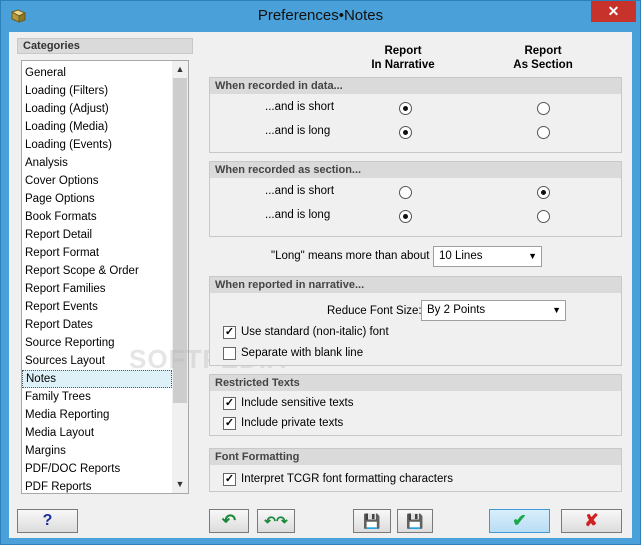  Describe the element at coordinates (315, 332) in the screenshot. I see `use-standard-font-label: Use standard (non-italic) font` at that location.